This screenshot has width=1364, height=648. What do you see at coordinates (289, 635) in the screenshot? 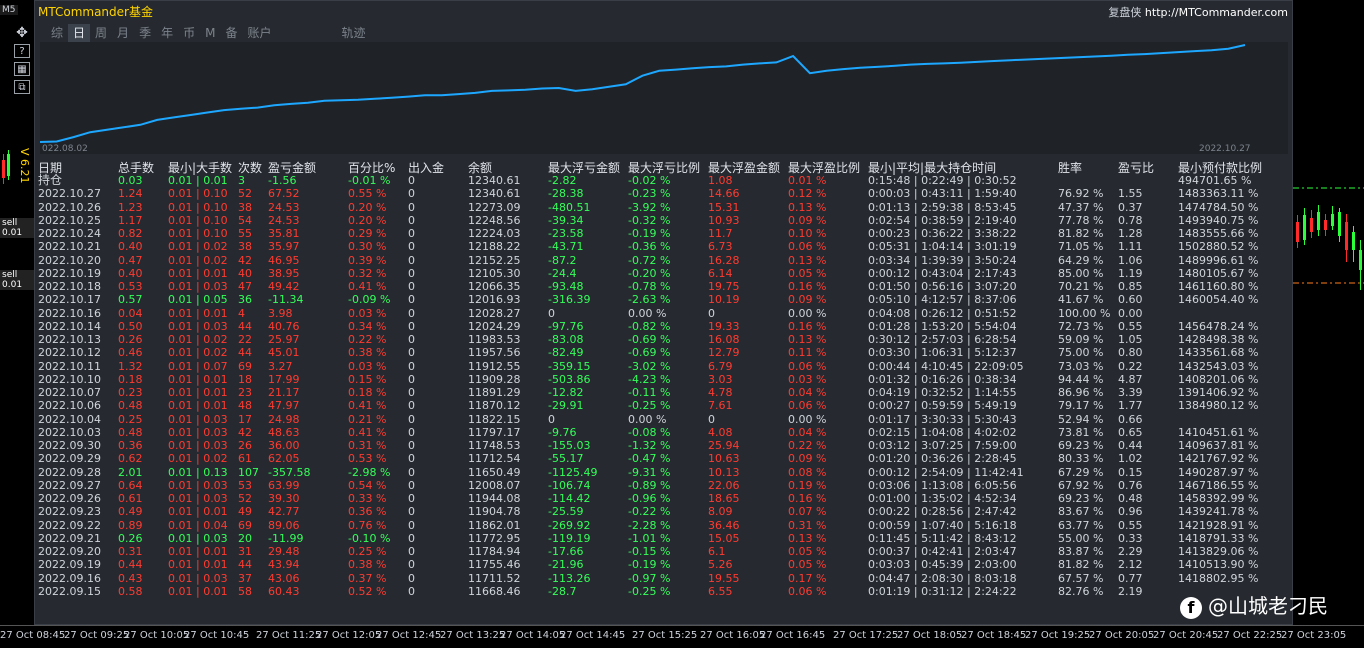
I see `time-label: 27 Oct 11:25` at bounding box center [289, 635].